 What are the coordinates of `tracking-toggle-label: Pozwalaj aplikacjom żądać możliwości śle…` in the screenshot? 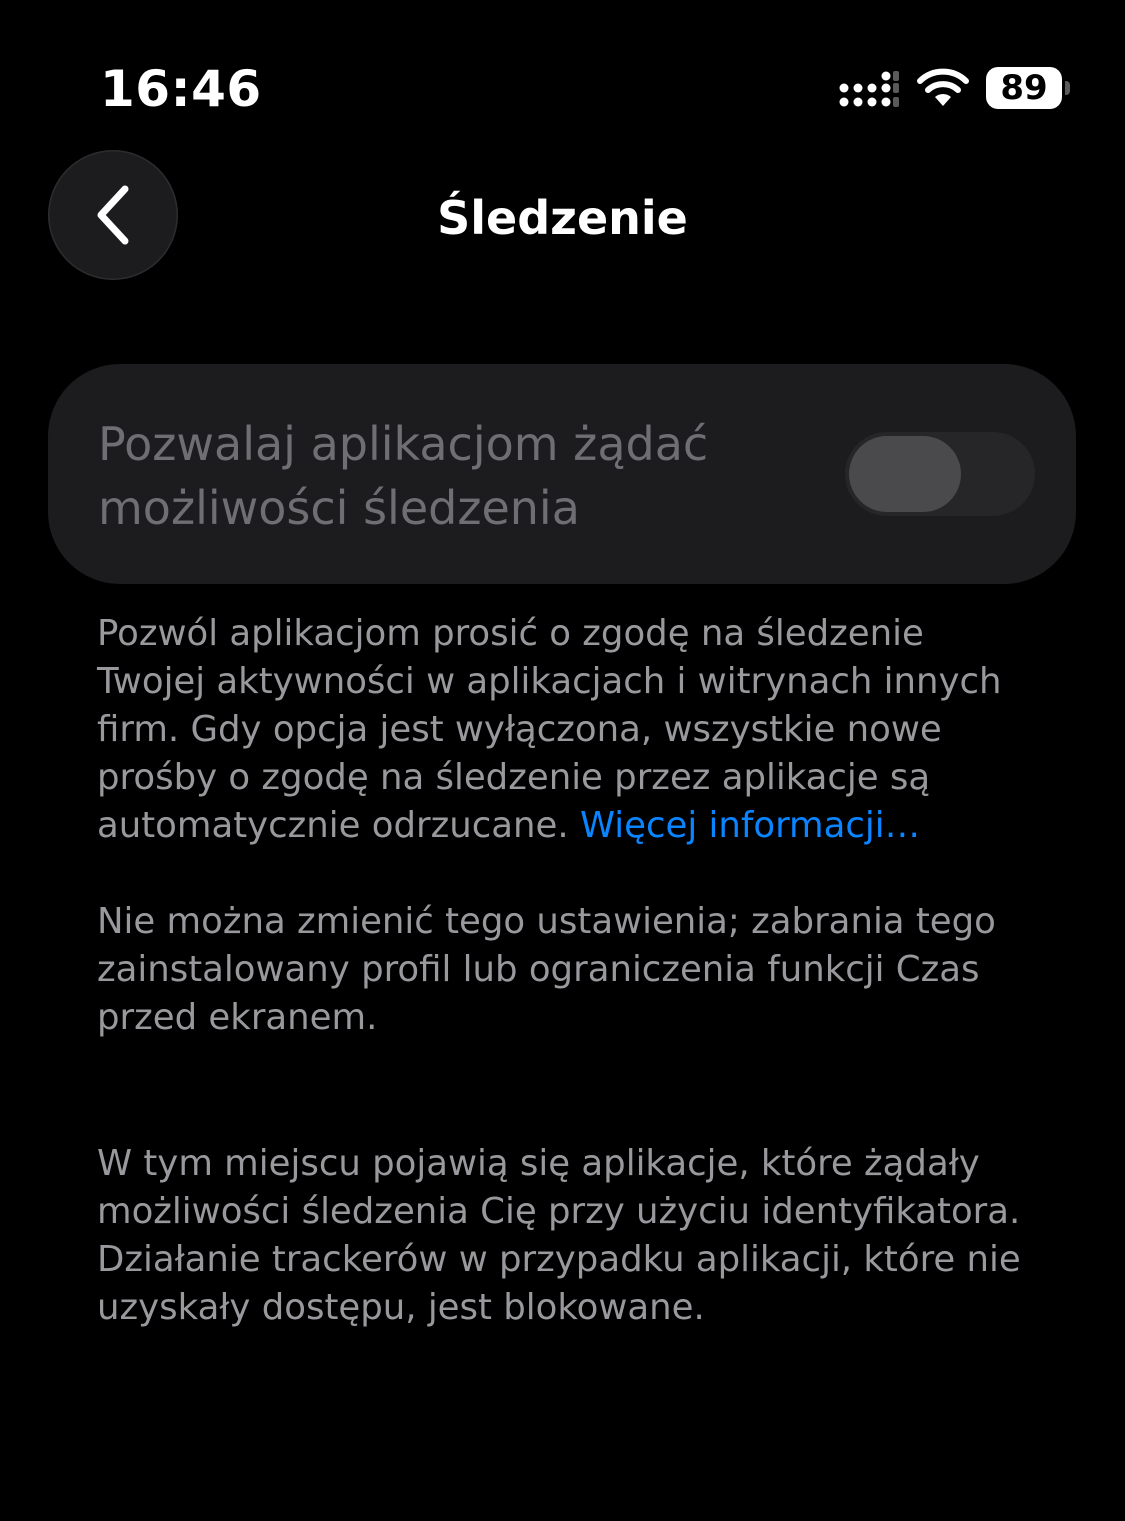 It's located at (403, 476).